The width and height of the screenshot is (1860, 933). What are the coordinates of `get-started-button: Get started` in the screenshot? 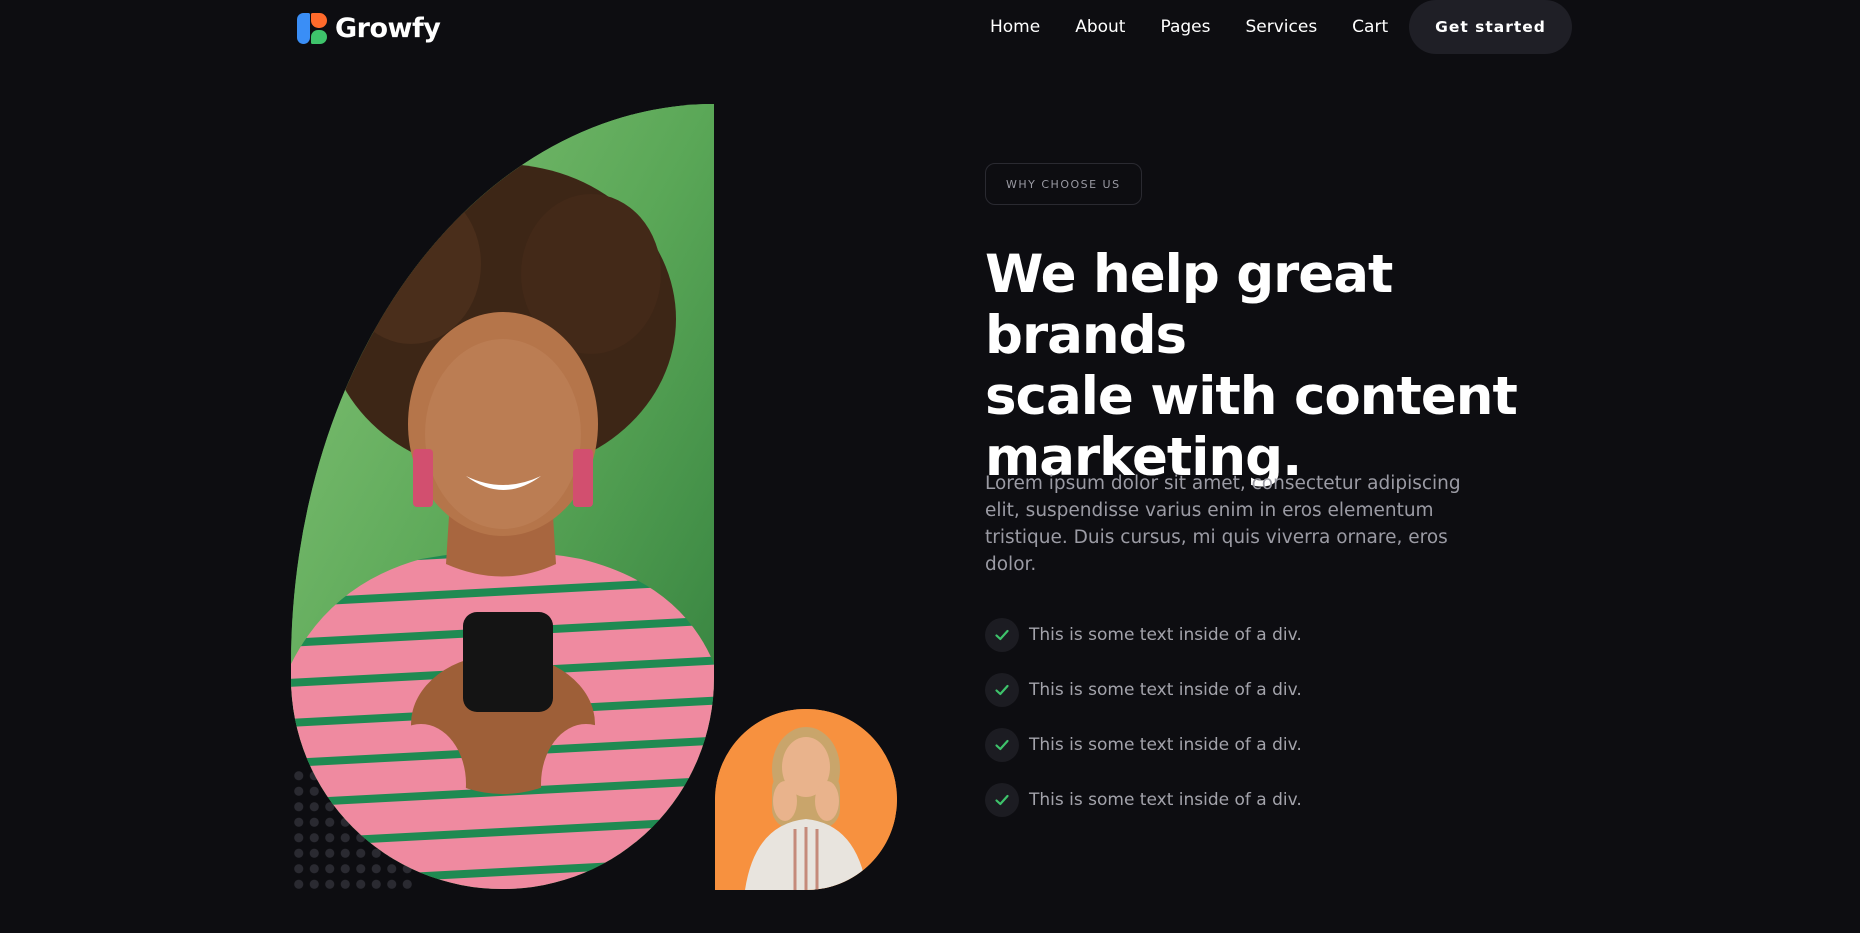 It's located at (1490, 27).